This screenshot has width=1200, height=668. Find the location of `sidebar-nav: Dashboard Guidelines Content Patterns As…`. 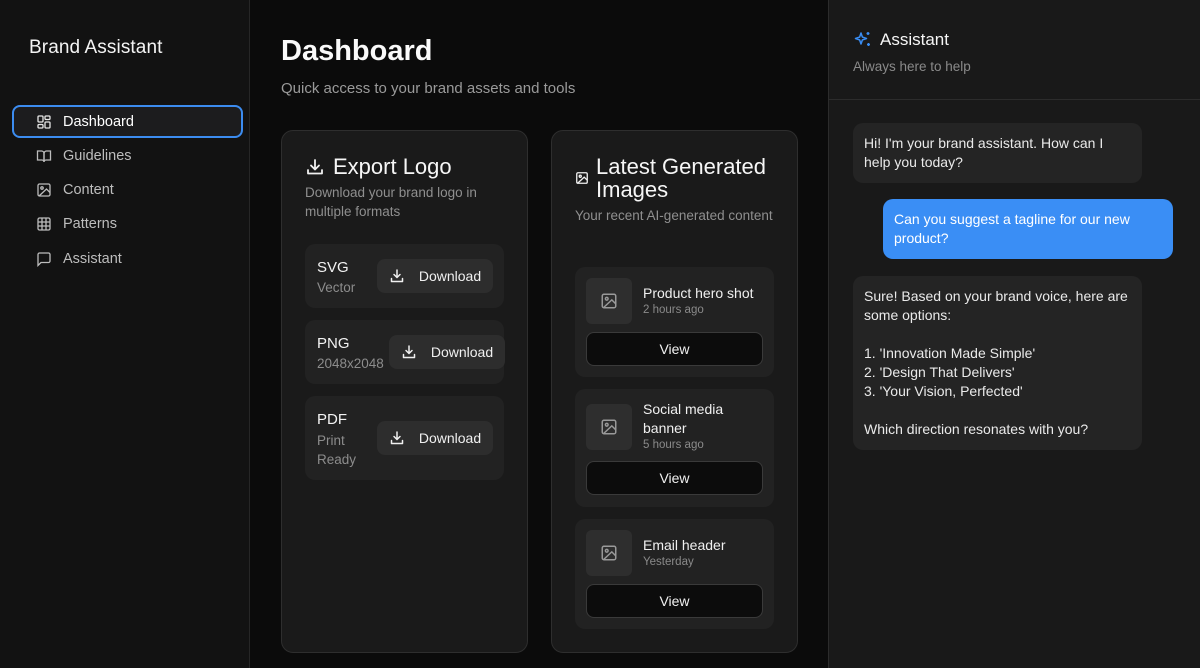

sidebar-nav: Dashboard Guidelines Content Patterns As… is located at coordinates (127, 190).